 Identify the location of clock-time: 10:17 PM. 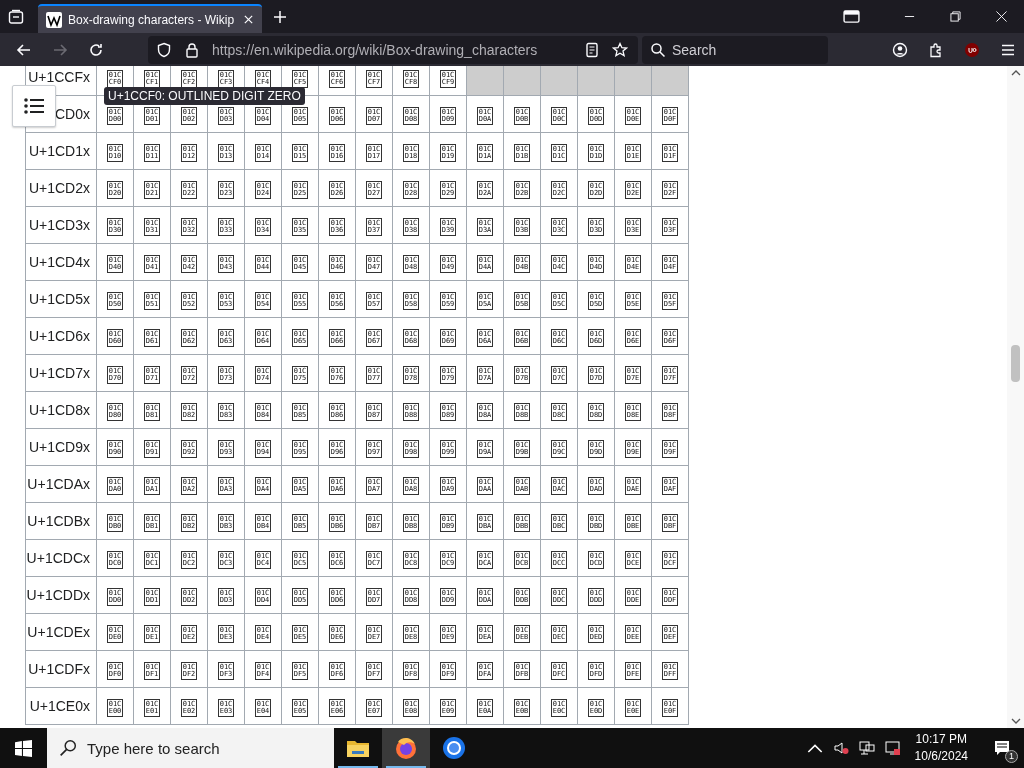
(941, 739).